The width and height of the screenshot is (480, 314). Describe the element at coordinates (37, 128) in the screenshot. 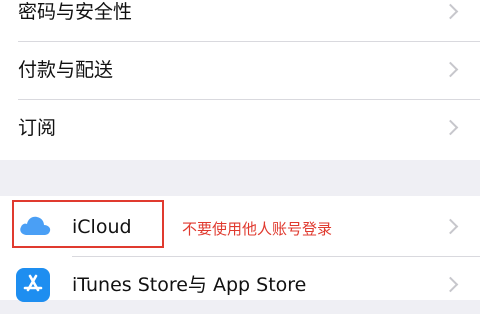

I see `row-label: 订阅` at that location.